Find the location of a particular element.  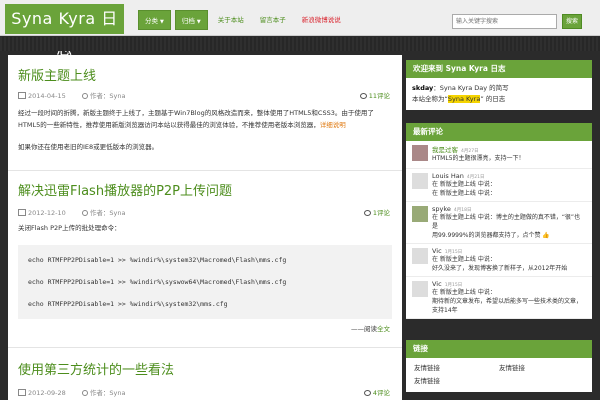

post-date: 2012-09-28 is located at coordinates (47, 393).